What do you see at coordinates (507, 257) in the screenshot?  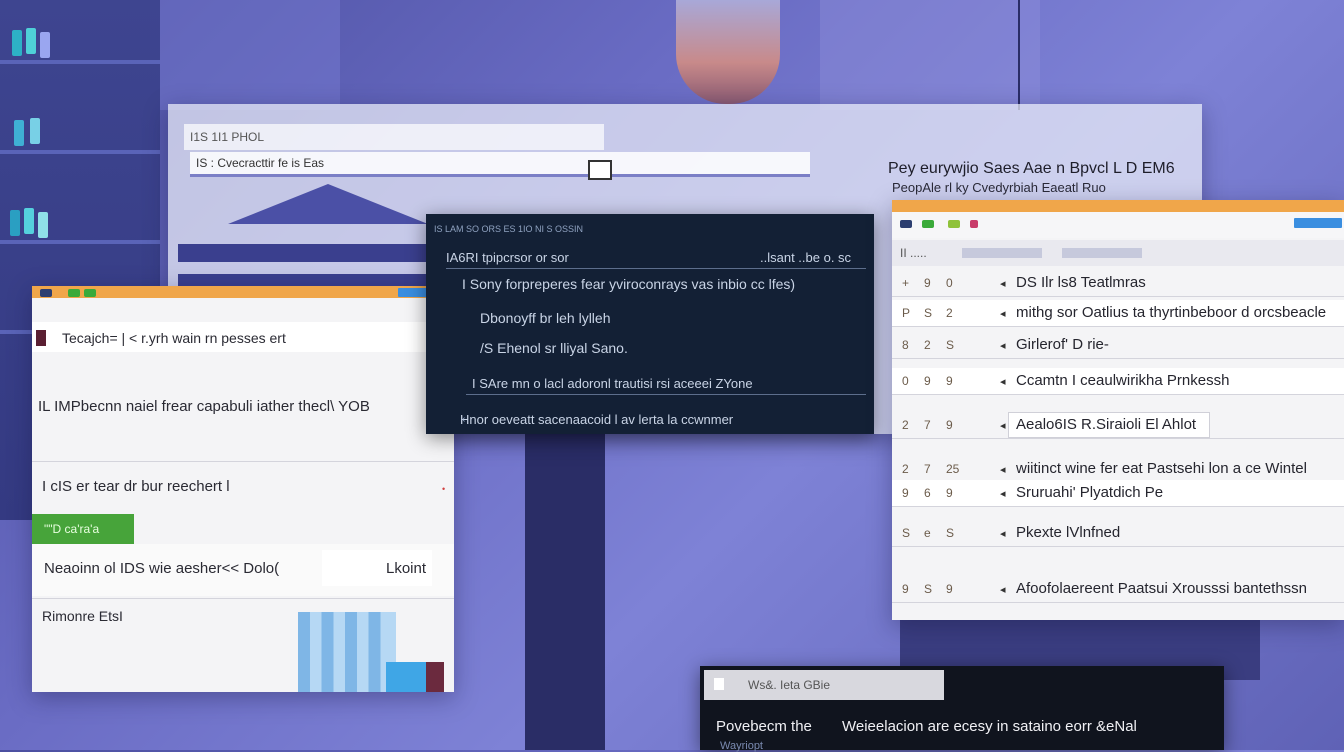 I see `dark-line-1: IA6RI tpipcrsor or sor` at bounding box center [507, 257].